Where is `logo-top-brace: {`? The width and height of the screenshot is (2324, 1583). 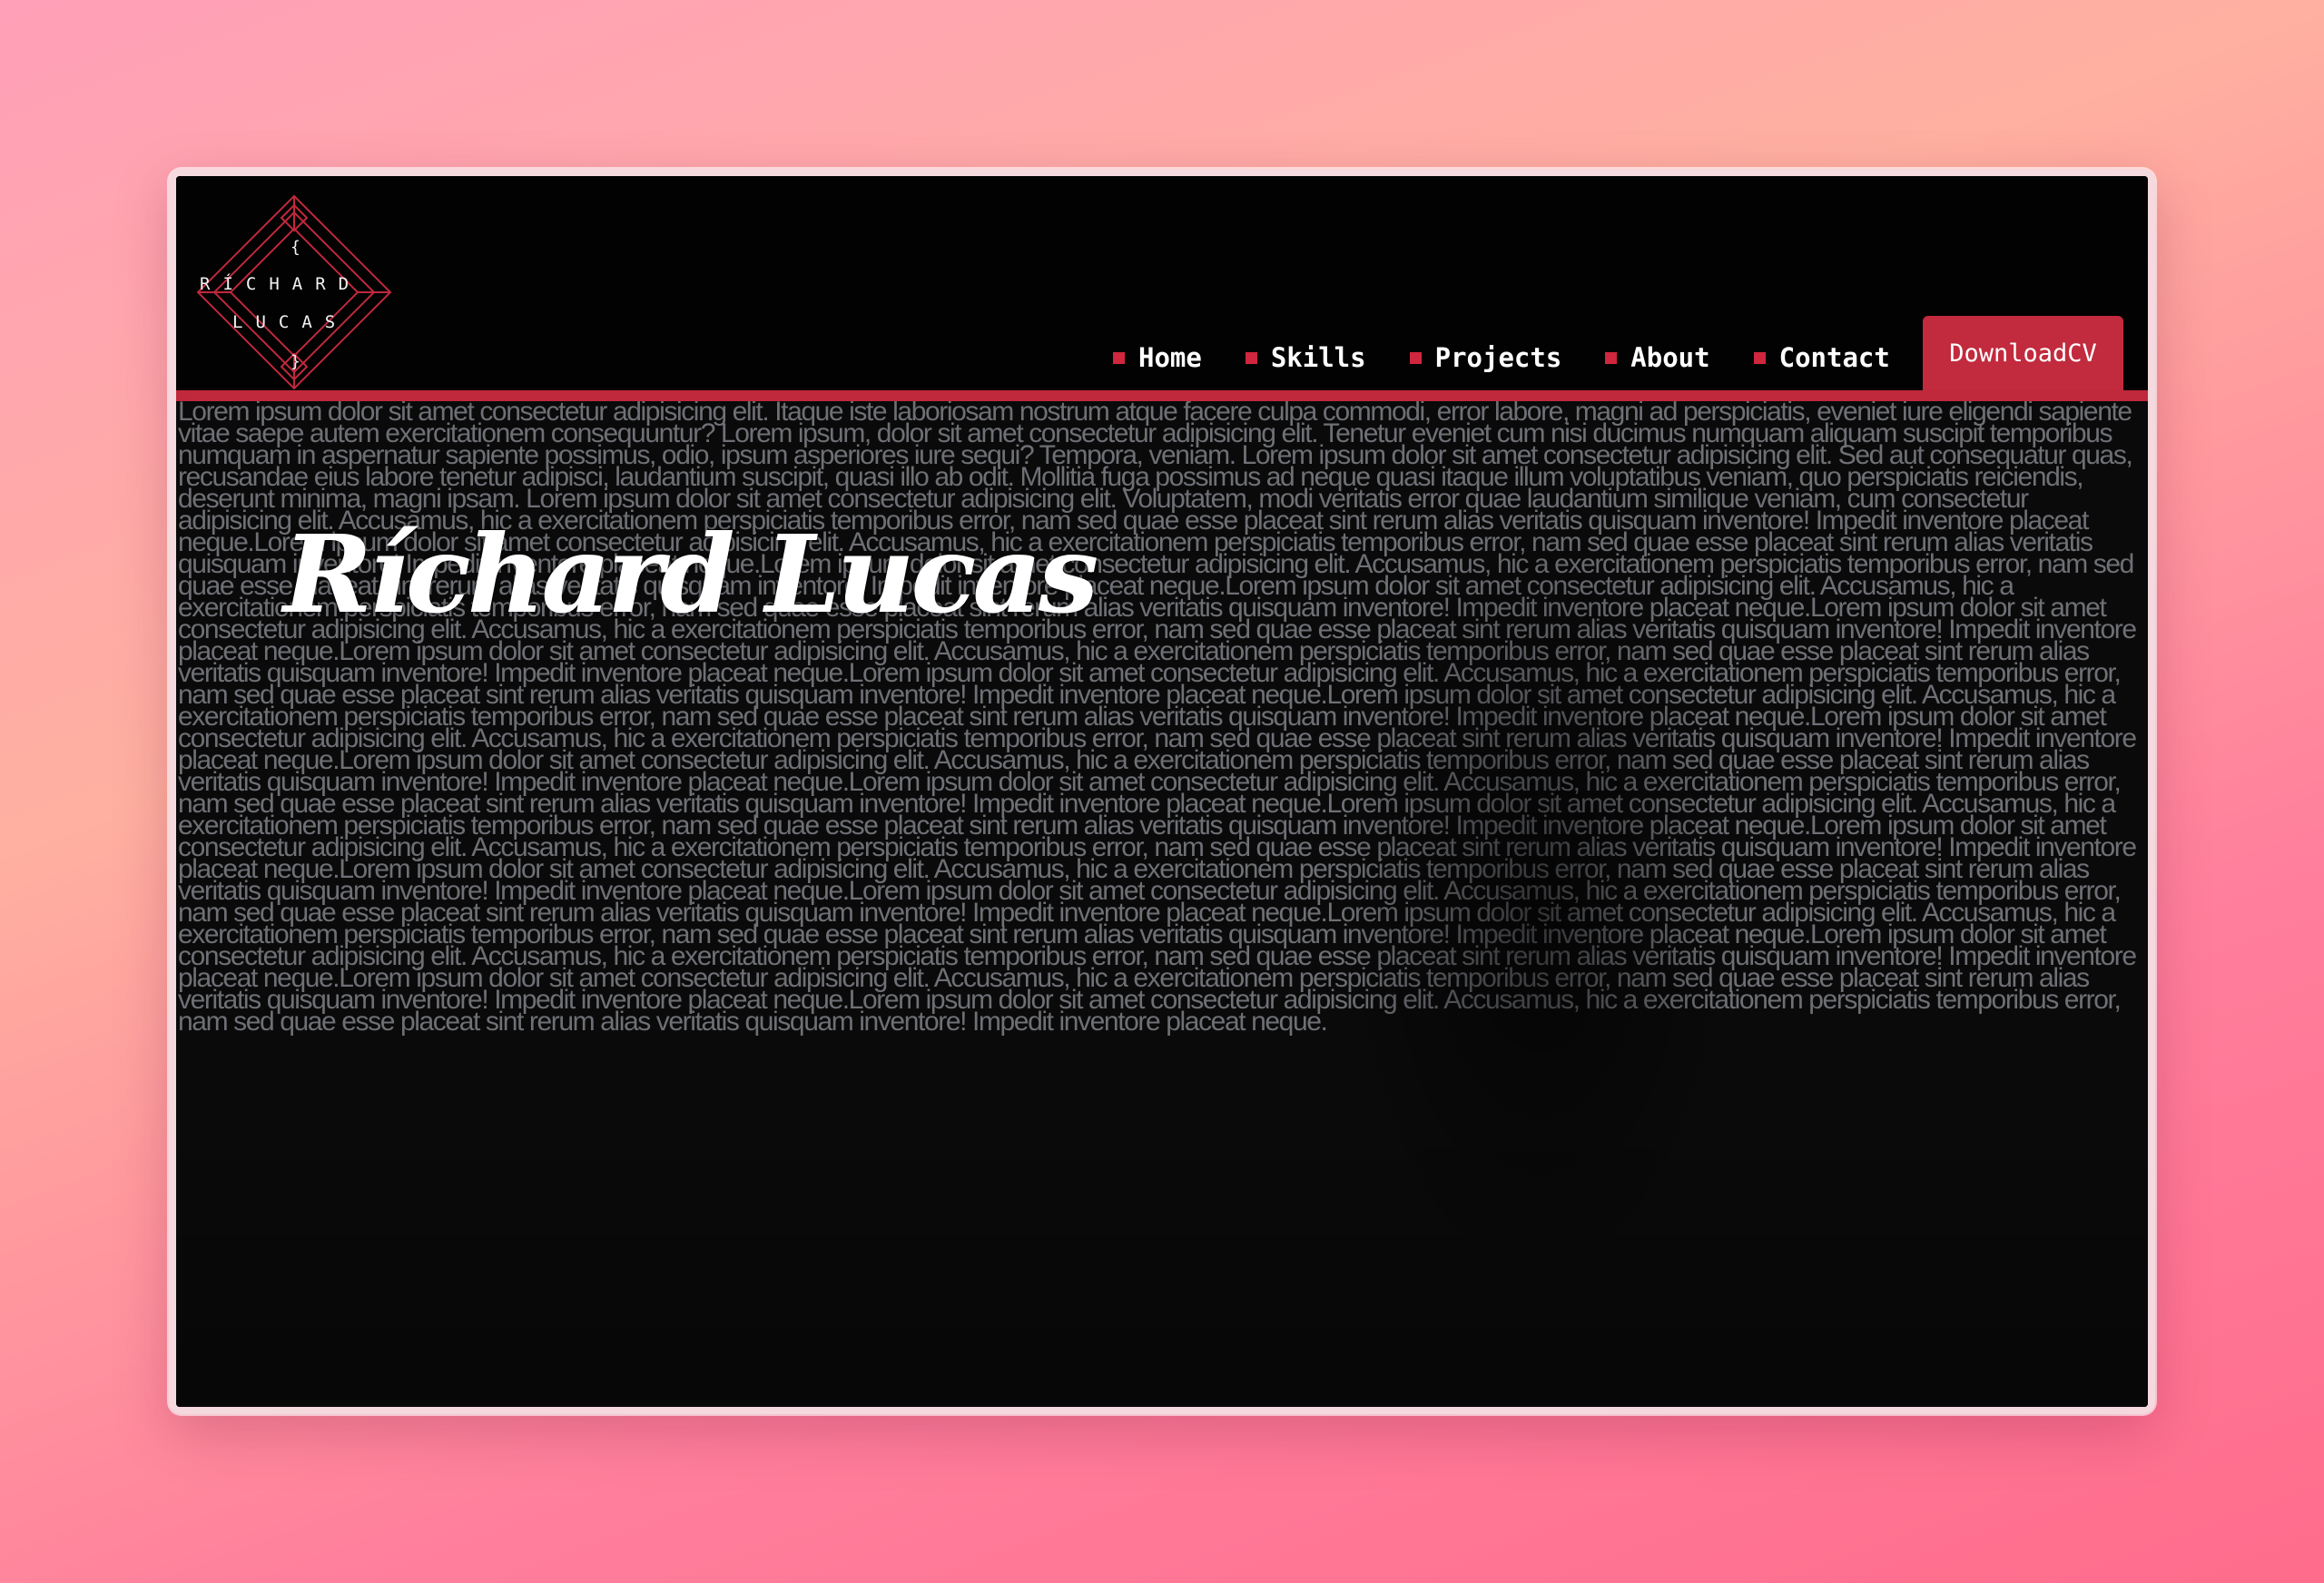
logo-top-brace: { is located at coordinates (295, 247).